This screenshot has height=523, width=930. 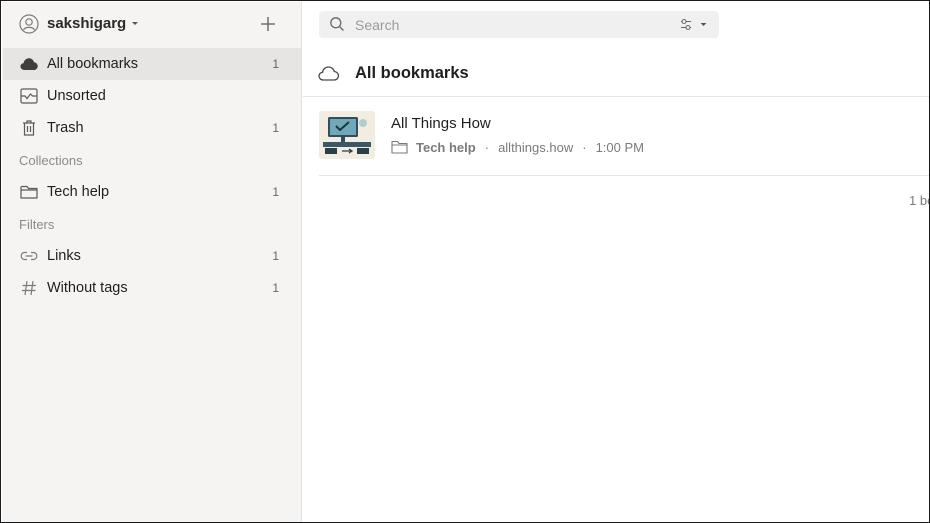 I want to click on search-input, so click(x=510, y=24).